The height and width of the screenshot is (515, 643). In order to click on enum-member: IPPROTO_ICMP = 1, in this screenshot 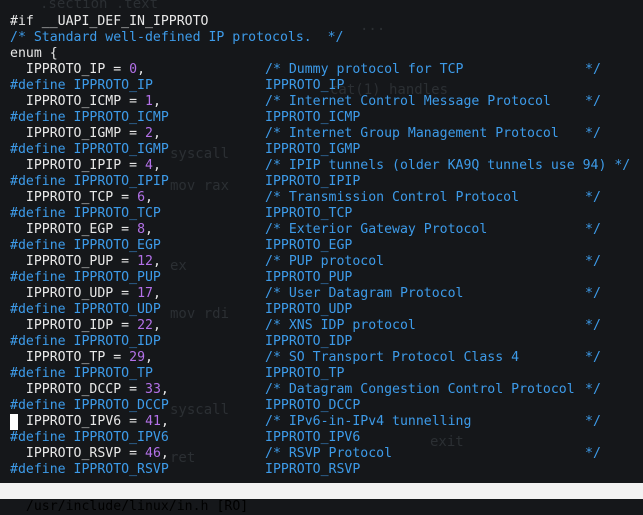, I will do `click(85, 102)`.